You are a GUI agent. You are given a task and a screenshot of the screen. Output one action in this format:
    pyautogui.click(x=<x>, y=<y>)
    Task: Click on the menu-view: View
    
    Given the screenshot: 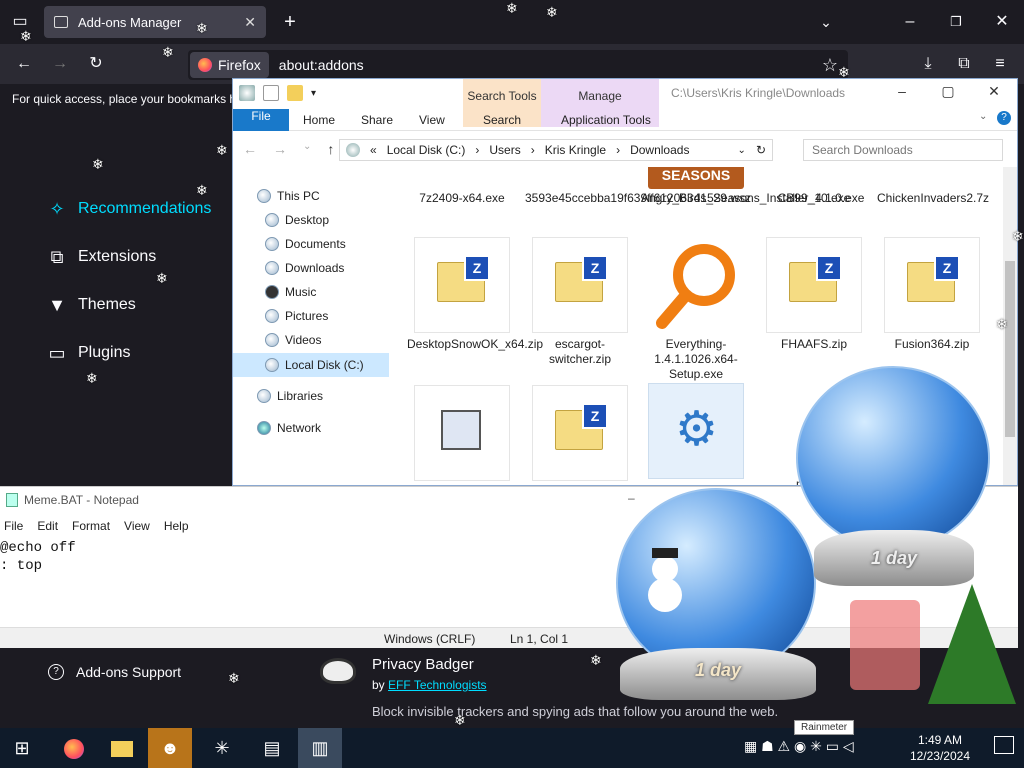 What is the action you would take?
    pyautogui.click(x=137, y=526)
    